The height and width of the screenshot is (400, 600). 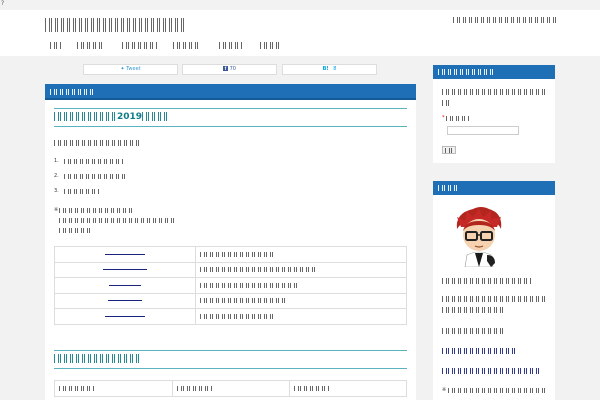 I want to click on avatar-illustration-icon, so click(x=479, y=237).